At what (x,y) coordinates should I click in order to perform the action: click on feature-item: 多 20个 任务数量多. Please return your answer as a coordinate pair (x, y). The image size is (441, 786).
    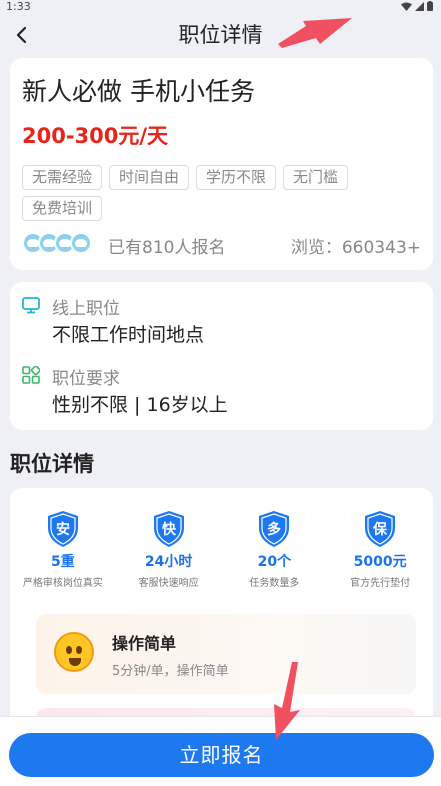
    Looking at the image, I should click on (274, 549).